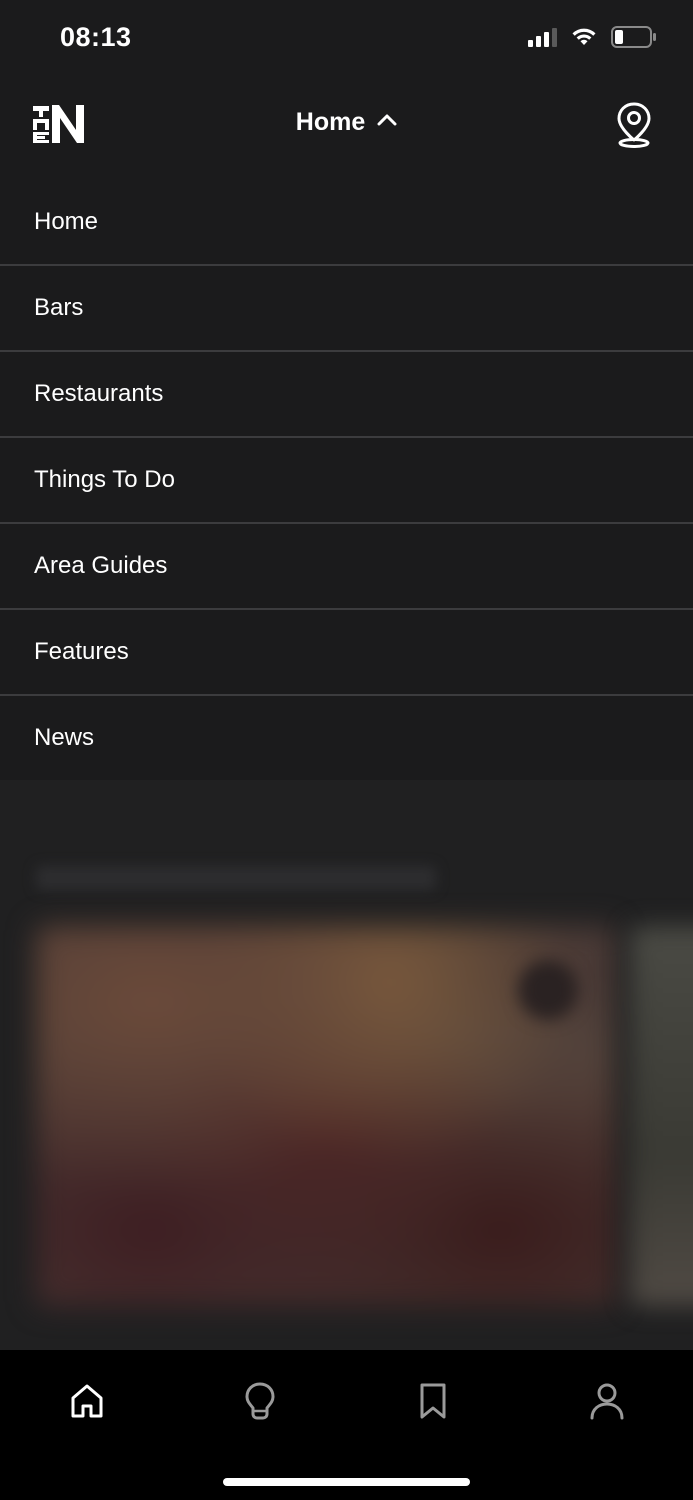  Describe the element at coordinates (387, 120) in the screenshot. I see `chevron-up-icon` at that location.